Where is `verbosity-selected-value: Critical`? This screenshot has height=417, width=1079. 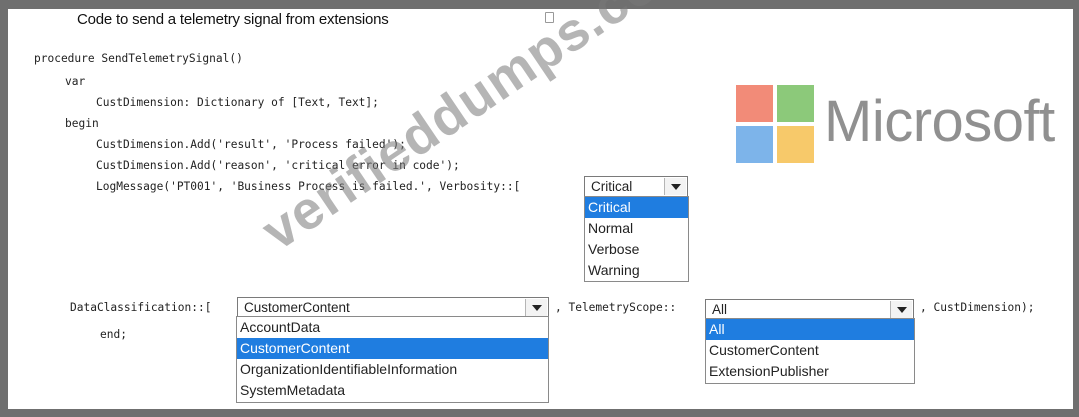 verbosity-selected-value: Critical is located at coordinates (612, 186).